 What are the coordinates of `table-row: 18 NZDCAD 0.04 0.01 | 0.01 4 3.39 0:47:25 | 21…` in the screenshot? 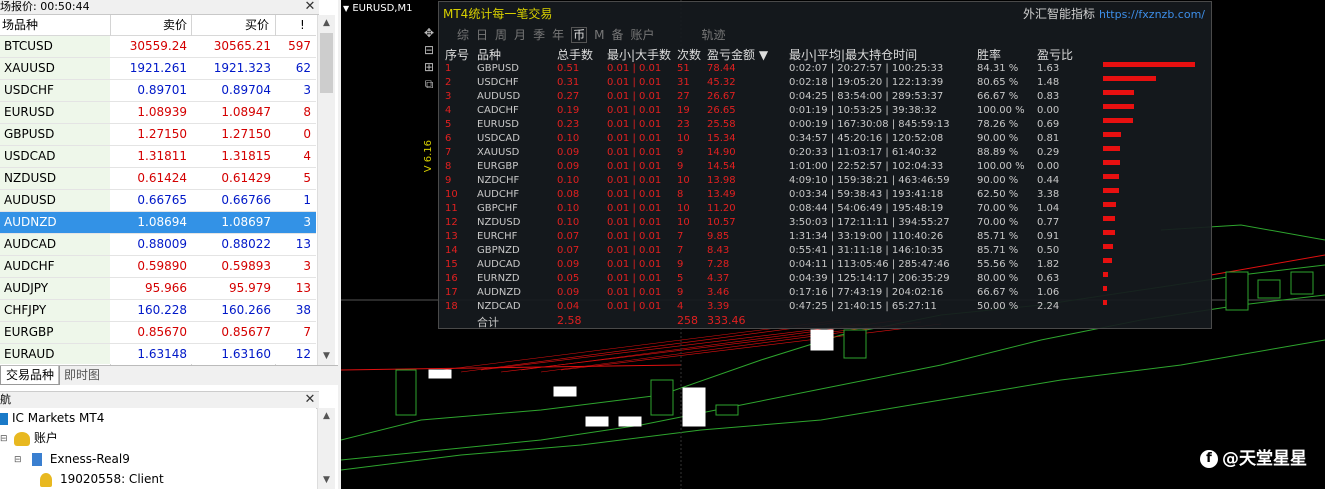 It's located at (825, 307).